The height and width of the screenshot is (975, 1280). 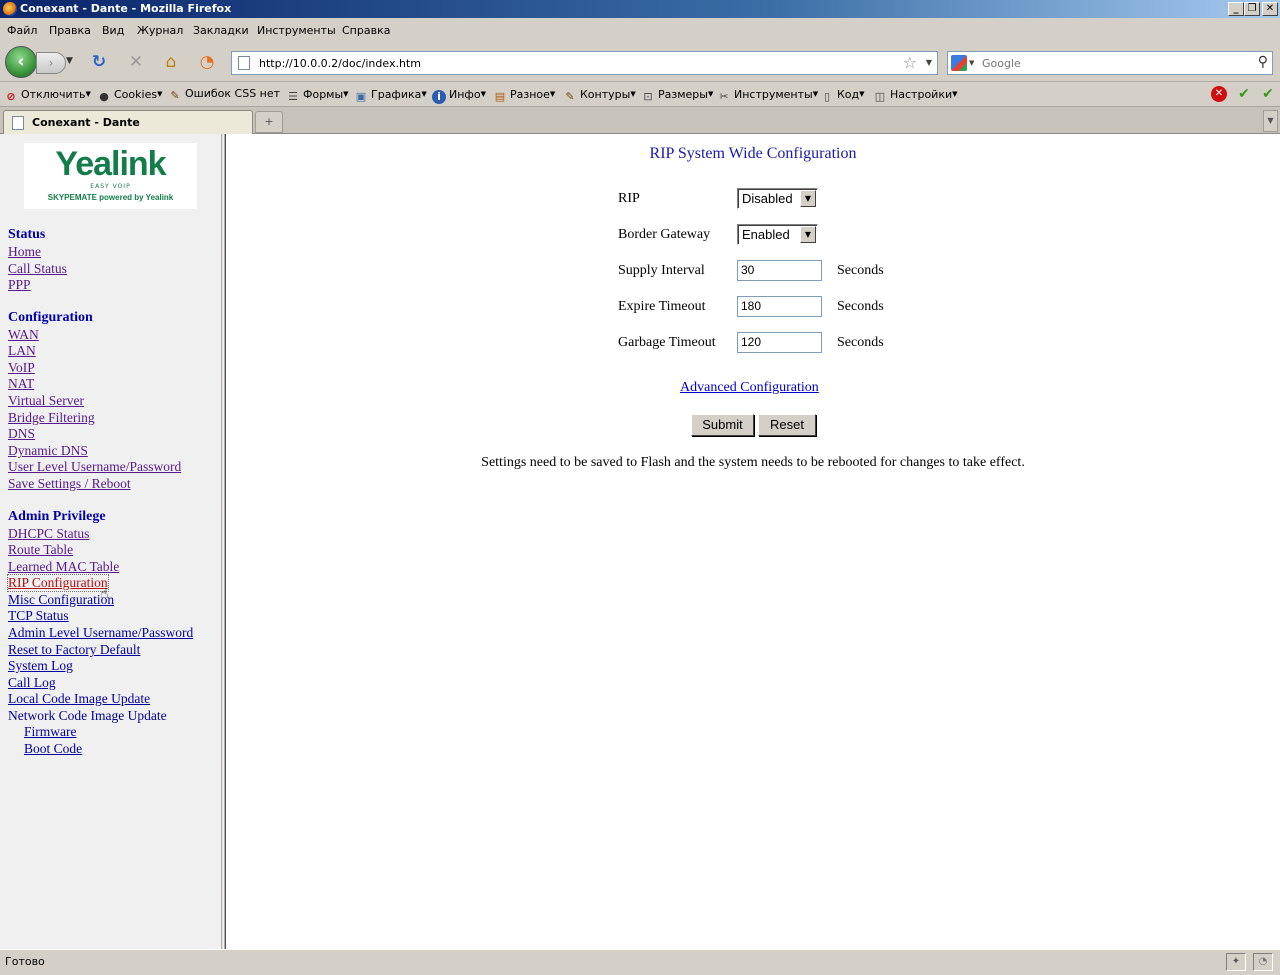 What do you see at coordinates (269, 122) in the screenshot?
I see `new-tab-button: +` at bounding box center [269, 122].